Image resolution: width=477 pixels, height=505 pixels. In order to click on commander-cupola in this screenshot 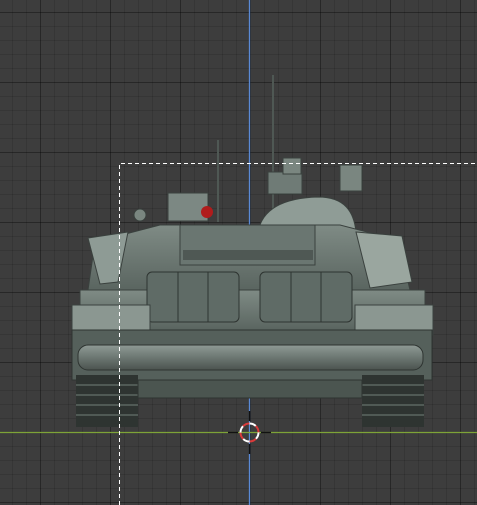, I will do `click(285, 183)`.